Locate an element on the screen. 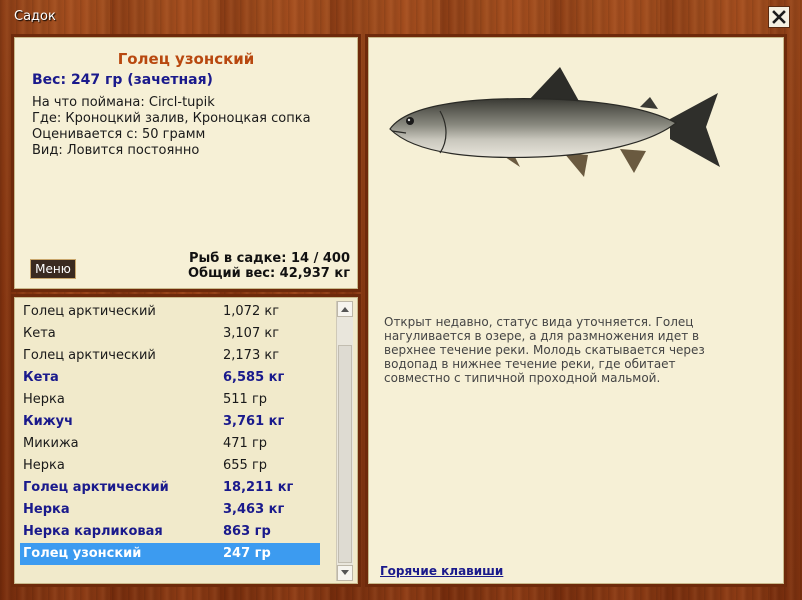 The height and width of the screenshot is (600, 802). list-item: Кета 3,107 кг is located at coordinates (170, 334).